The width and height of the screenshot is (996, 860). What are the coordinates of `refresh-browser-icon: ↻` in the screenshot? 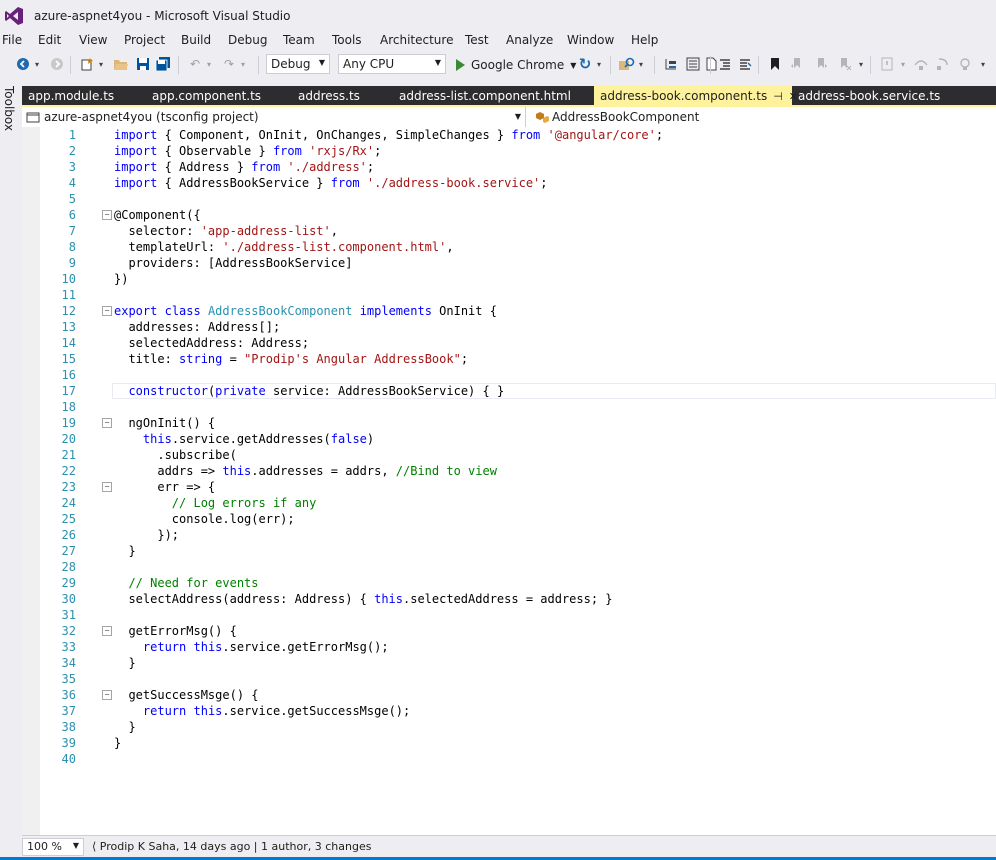 It's located at (585, 64).